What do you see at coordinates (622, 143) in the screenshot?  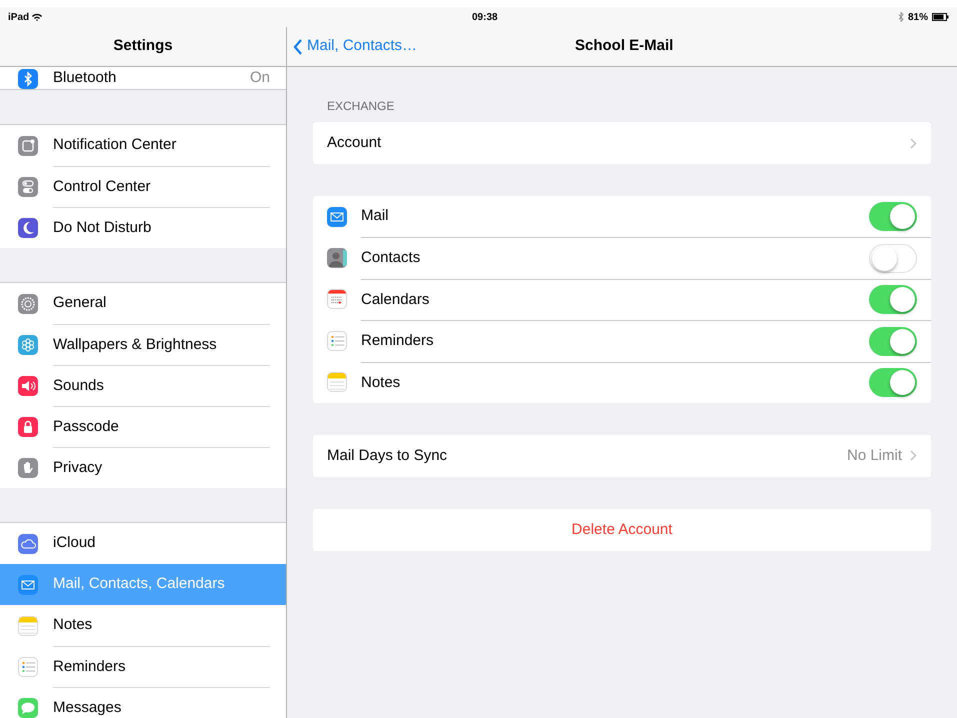 I see `account-row: Account` at bounding box center [622, 143].